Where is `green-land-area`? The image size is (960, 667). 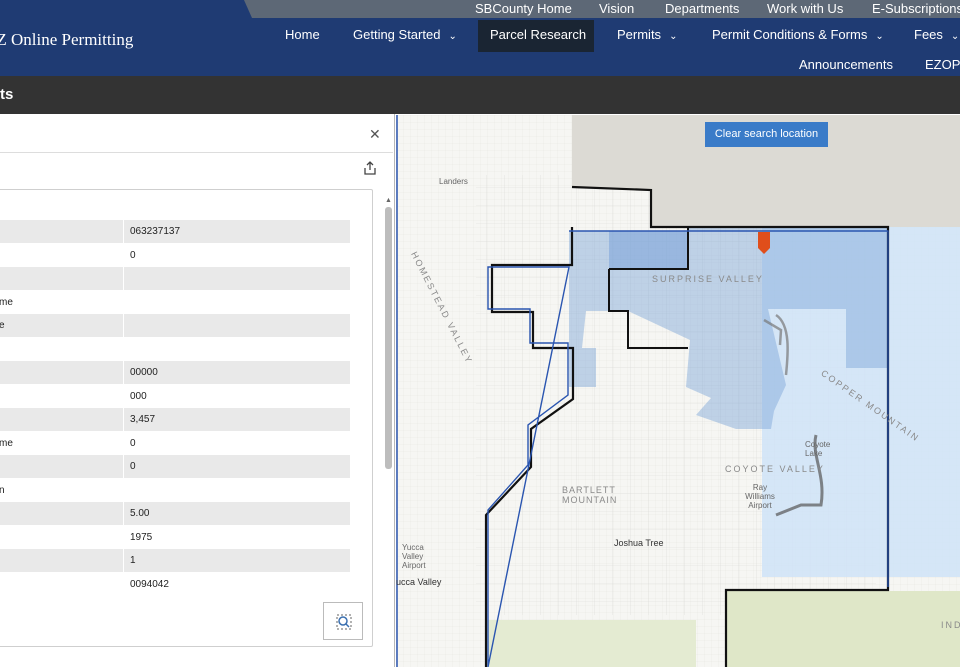 green-land-area is located at coordinates (843, 629).